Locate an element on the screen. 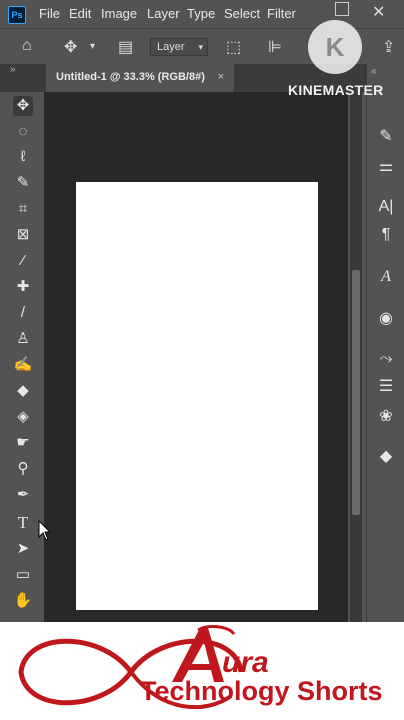 The height and width of the screenshot is (720, 404). auto-select-target-dropdown: Layer ▾ is located at coordinates (179, 47).